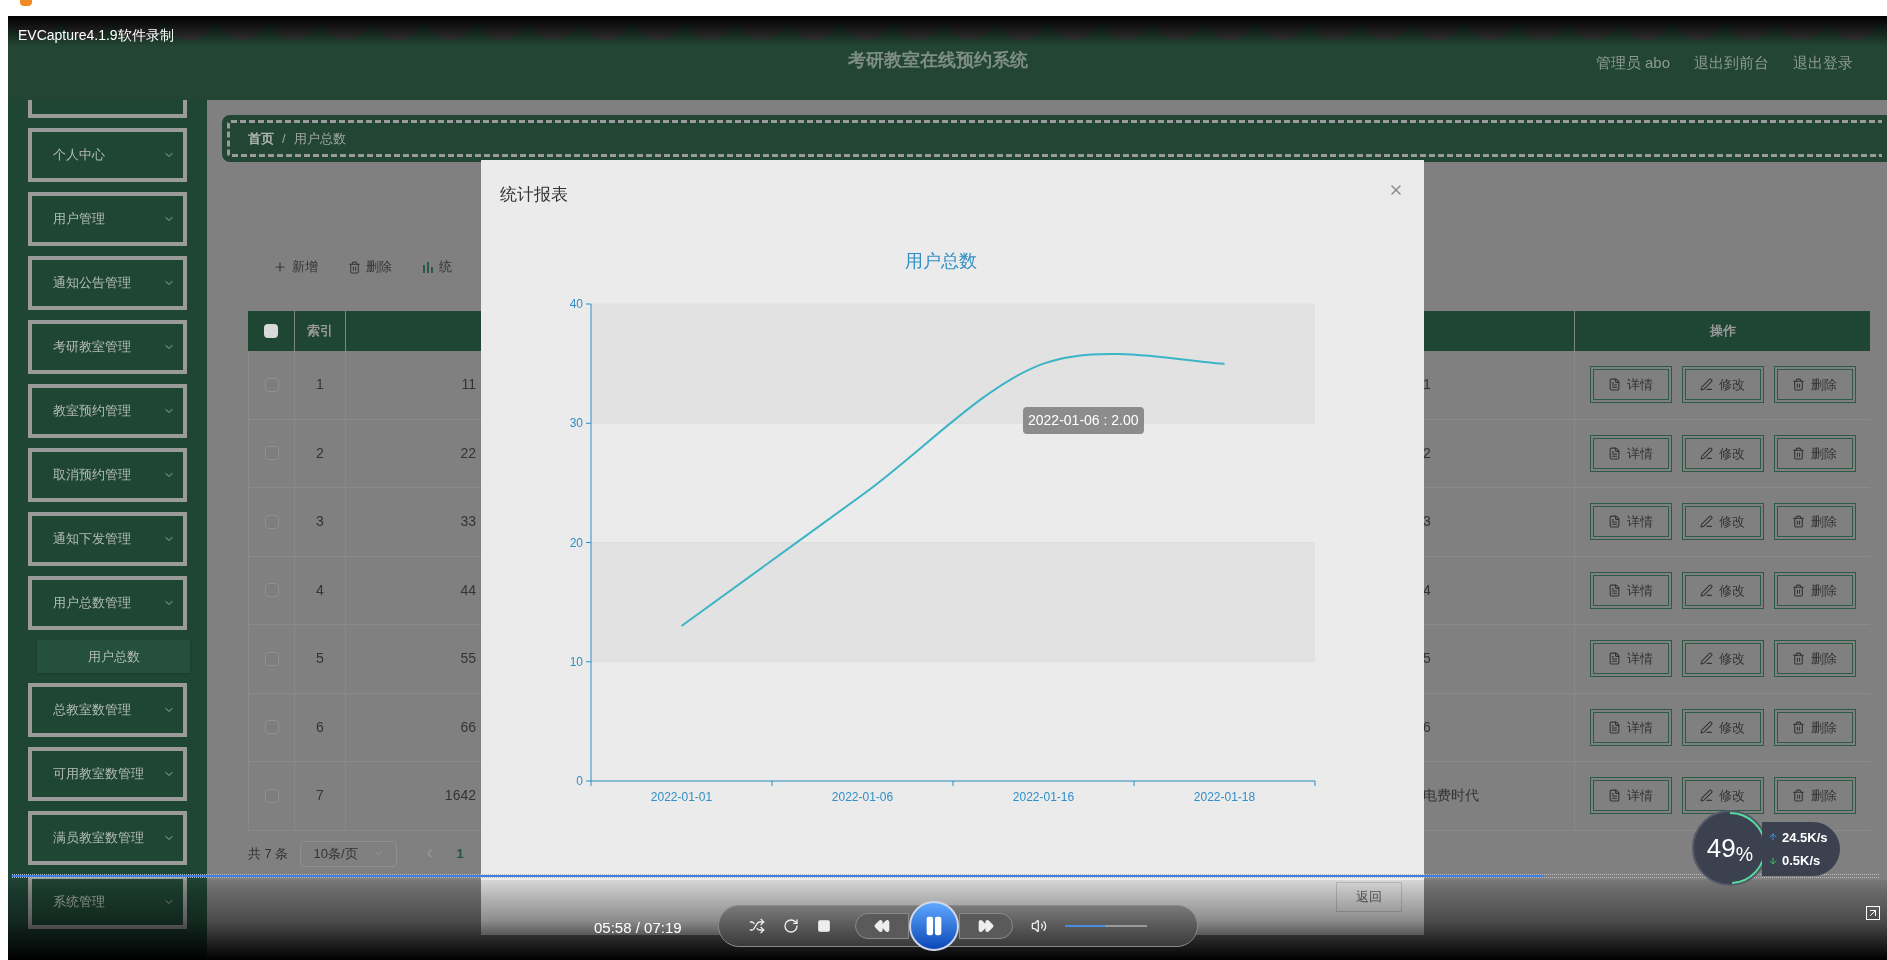  Describe the element at coordinates (576, 661) in the screenshot. I see `y-tick-label: 10` at that location.